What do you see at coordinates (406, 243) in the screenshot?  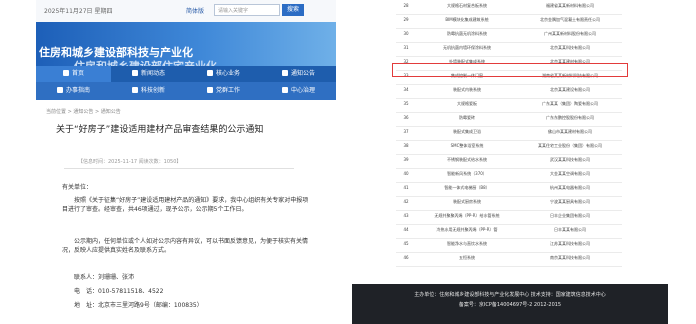 I see `row-number: 45` at bounding box center [406, 243].